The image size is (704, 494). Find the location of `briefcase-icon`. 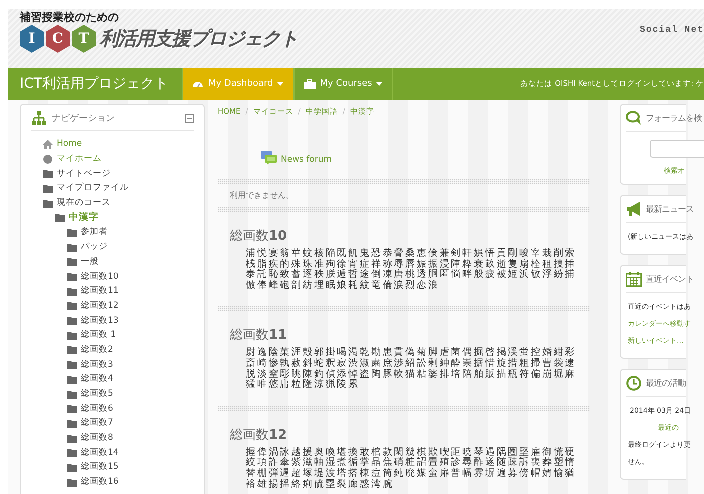

briefcase-icon is located at coordinates (310, 84).